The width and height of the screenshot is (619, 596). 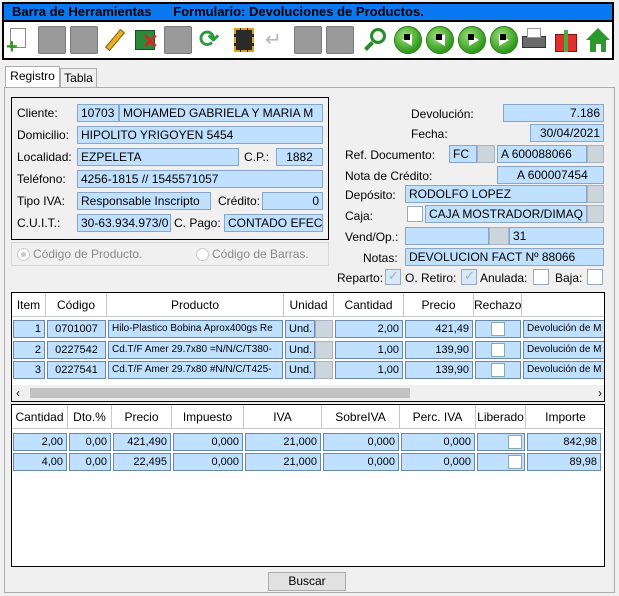 What do you see at coordinates (361, 417) in the screenshot?
I see `grid2-header-sobreiva: SobreIVA` at bounding box center [361, 417].